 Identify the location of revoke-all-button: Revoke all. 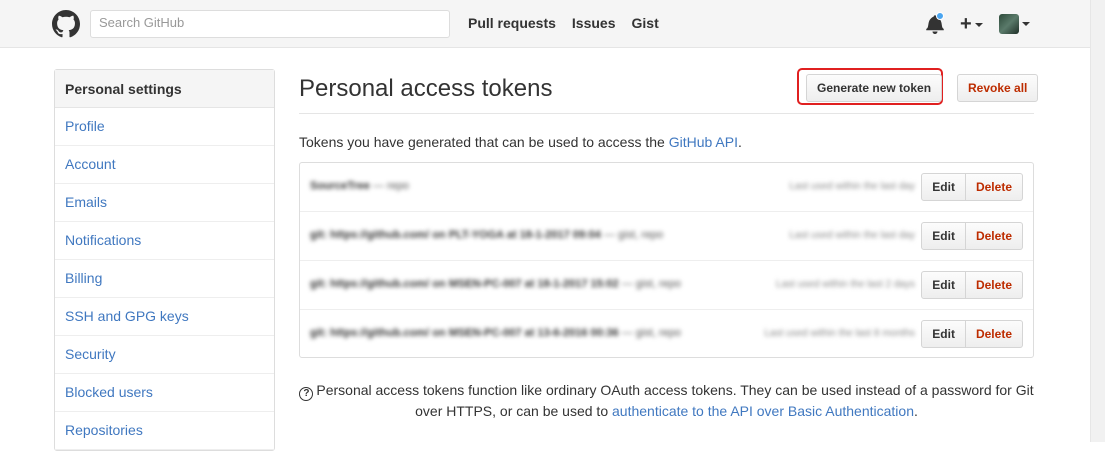
(998, 88).